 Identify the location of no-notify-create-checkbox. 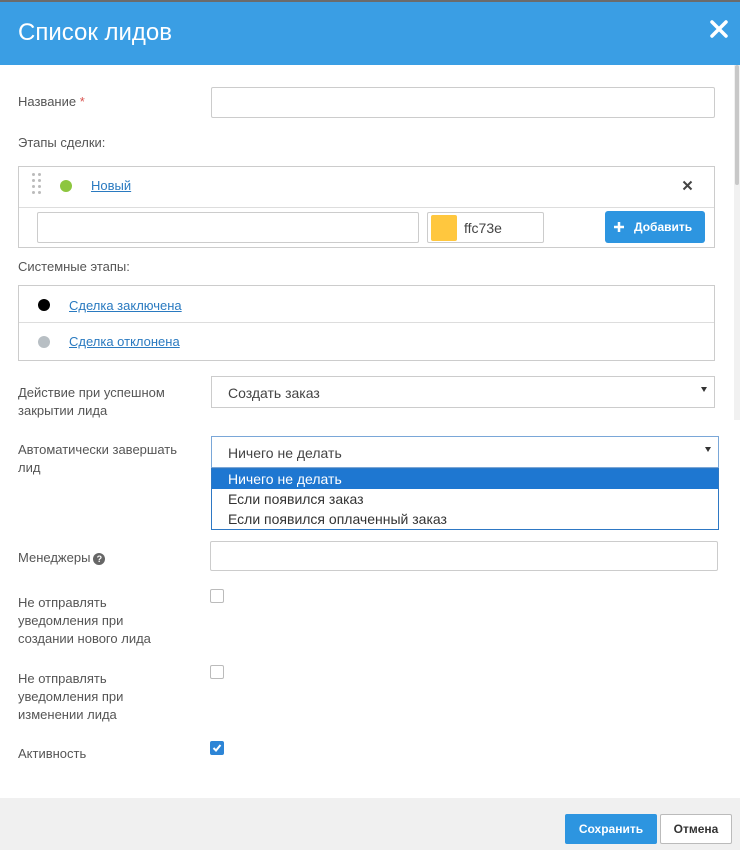
(217, 596).